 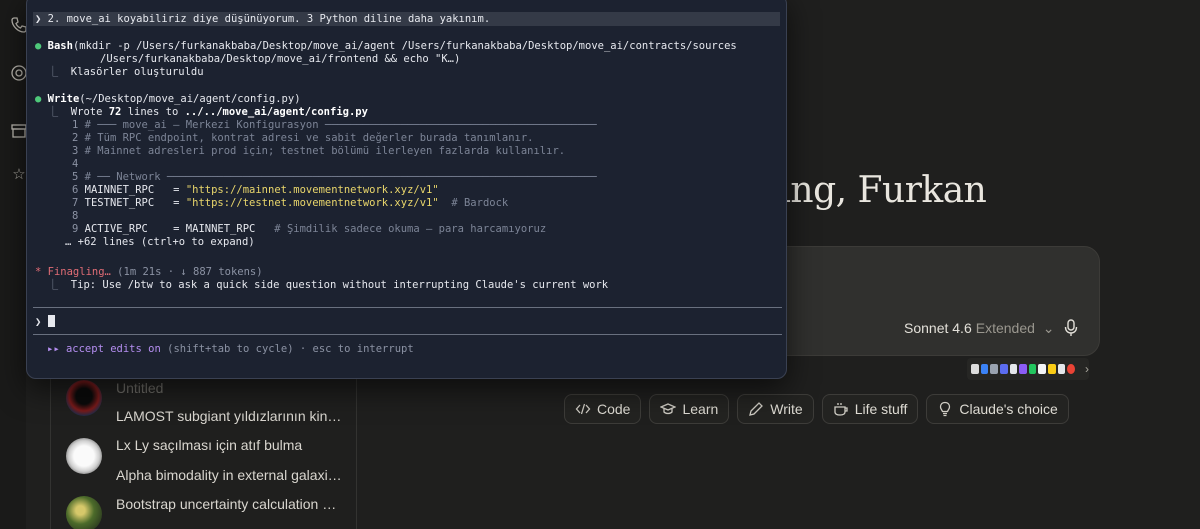 What do you see at coordinates (1071, 328) in the screenshot?
I see `microphone-icon` at bounding box center [1071, 328].